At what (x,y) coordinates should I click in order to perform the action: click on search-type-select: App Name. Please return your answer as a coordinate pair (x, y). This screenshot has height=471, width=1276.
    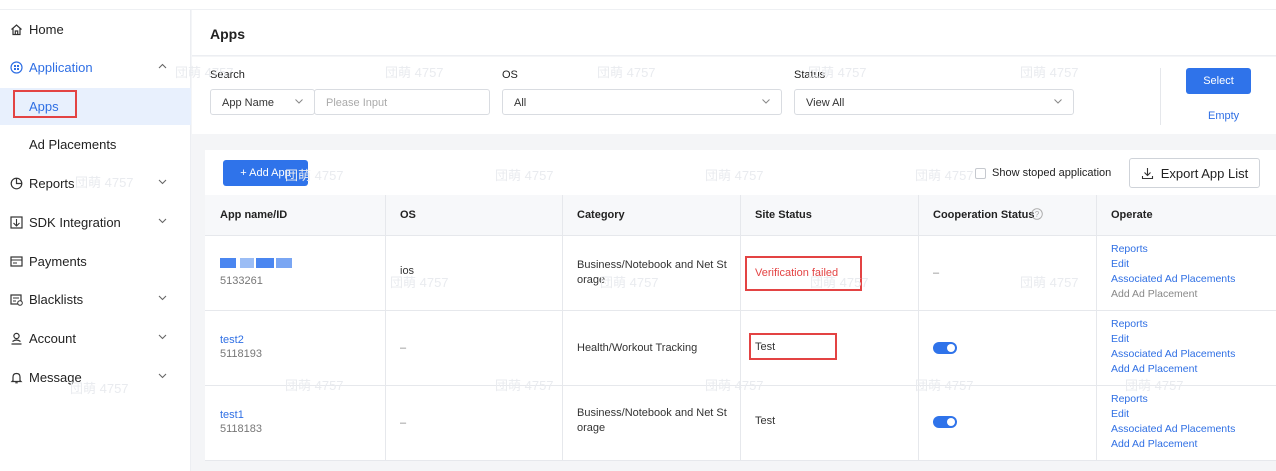
    Looking at the image, I should click on (262, 102).